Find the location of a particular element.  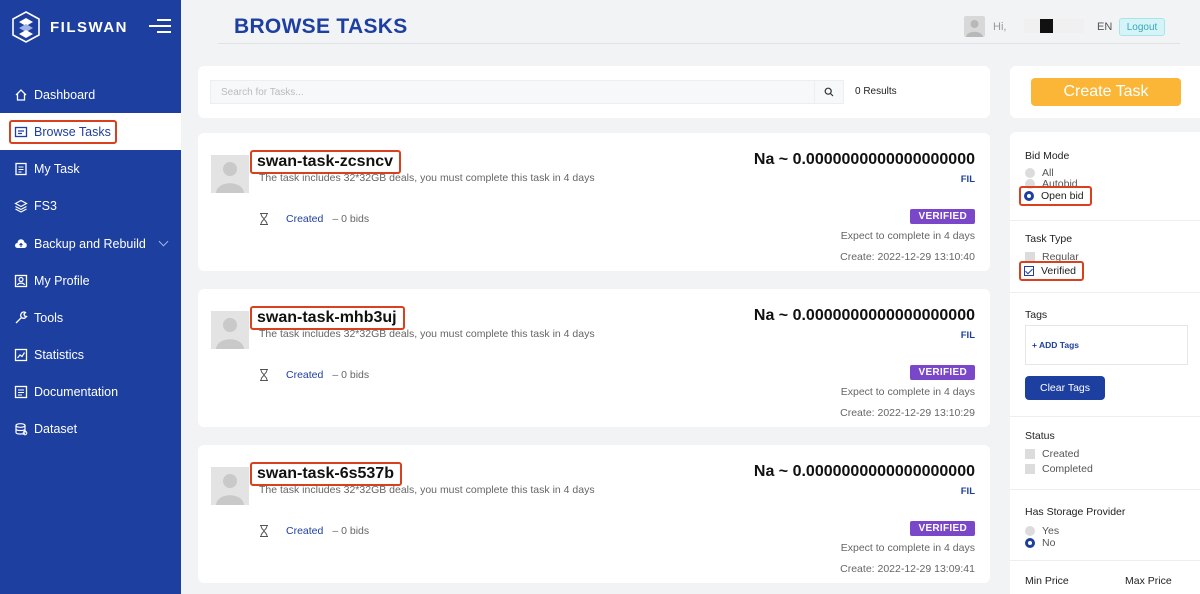

language-selector: EN is located at coordinates (1104, 27).